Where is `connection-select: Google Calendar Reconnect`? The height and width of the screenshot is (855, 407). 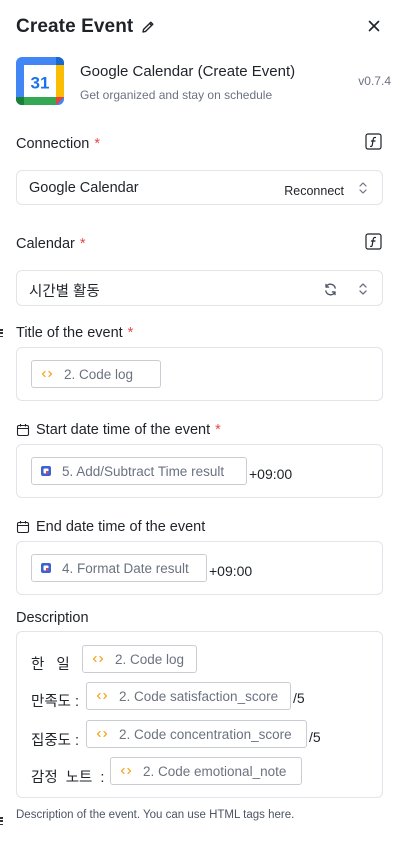 connection-select: Google Calendar Reconnect is located at coordinates (199, 187).